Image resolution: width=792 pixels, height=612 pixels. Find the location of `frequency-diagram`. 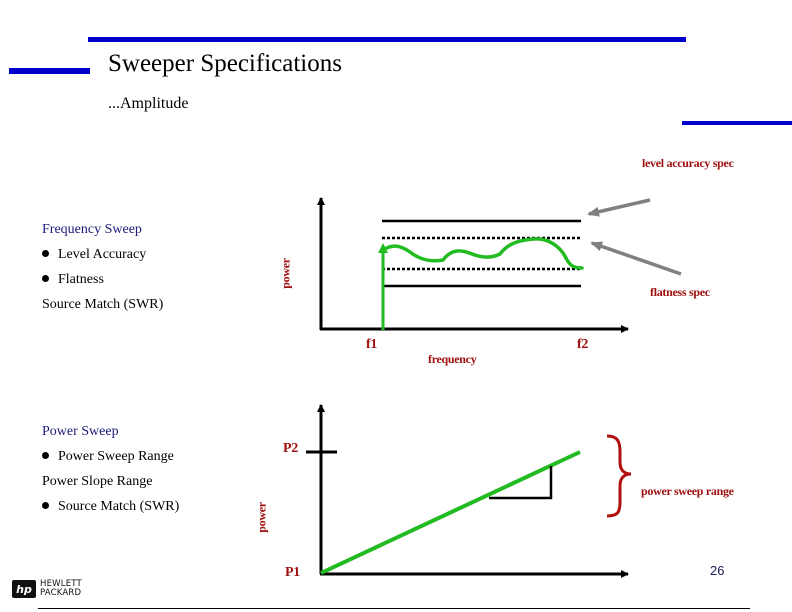

frequency-diagram is located at coordinates (499, 265).